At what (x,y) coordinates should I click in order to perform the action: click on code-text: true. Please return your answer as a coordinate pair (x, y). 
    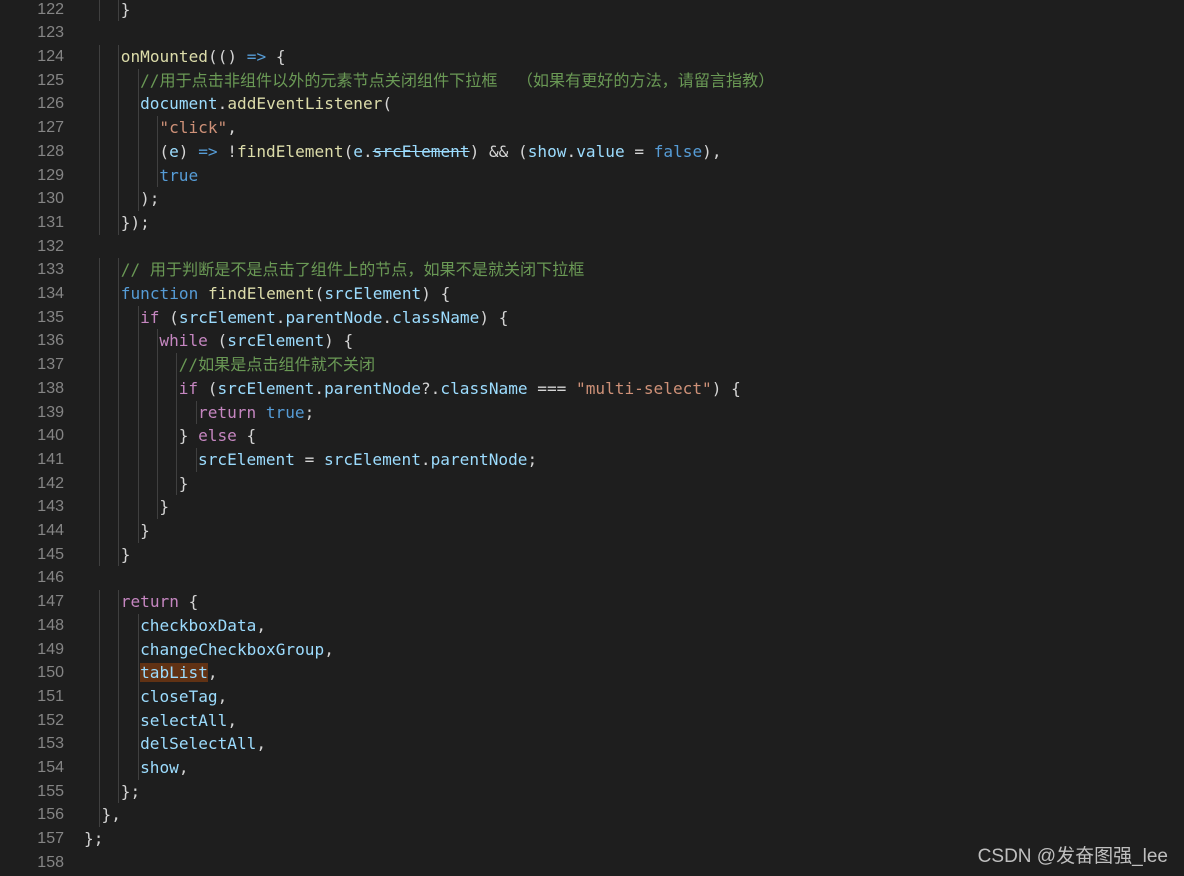
    Looking at the image, I should click on (178, 176).